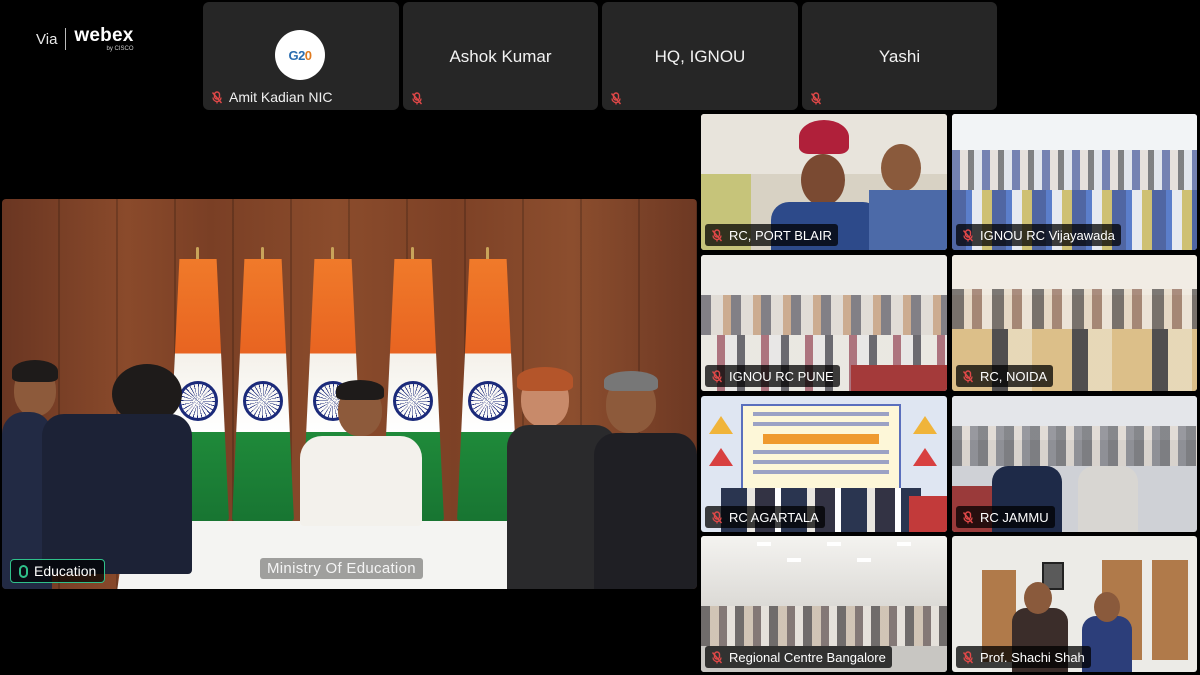 Image resolution: width=1200 pixels, height=675 pixels. I want to click on grid-tile-jammu: RC JAMMU, so click(1074, 464).